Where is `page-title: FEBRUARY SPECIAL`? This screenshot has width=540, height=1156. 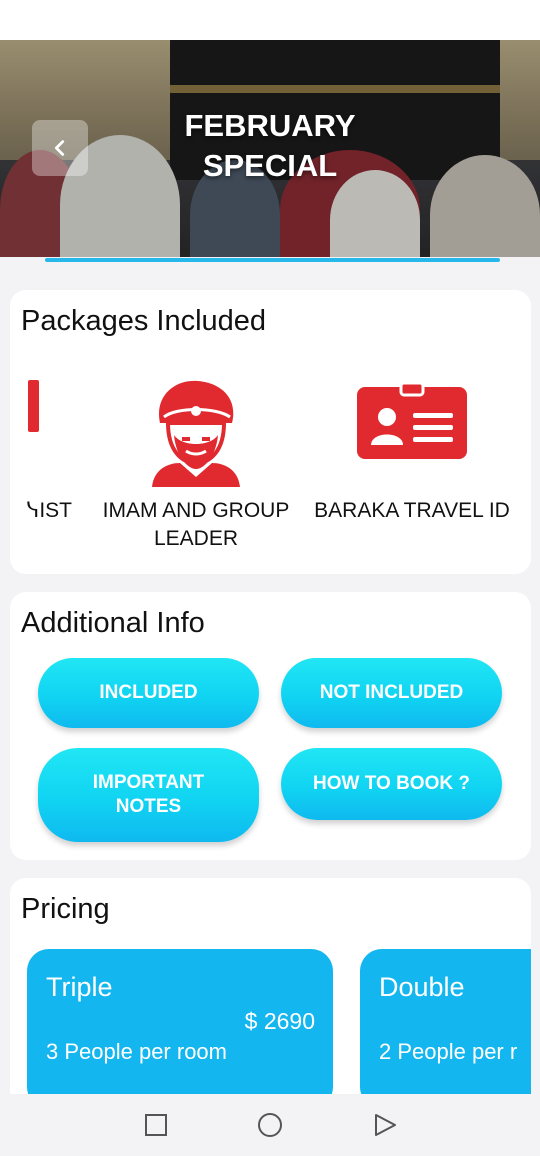 page-title: FEBRUARY SPECIAL is located at coordinates (270, 146).